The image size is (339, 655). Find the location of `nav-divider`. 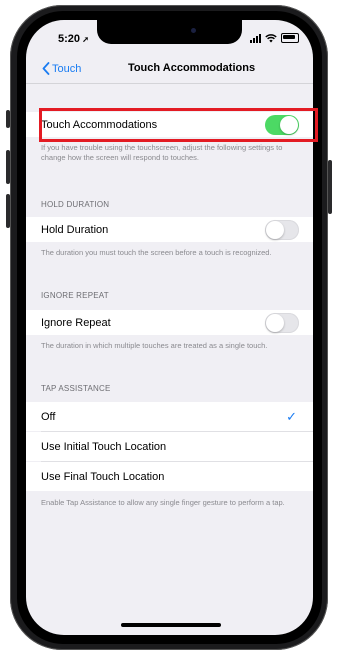

nav-divider is located at coordinates (169, 83).